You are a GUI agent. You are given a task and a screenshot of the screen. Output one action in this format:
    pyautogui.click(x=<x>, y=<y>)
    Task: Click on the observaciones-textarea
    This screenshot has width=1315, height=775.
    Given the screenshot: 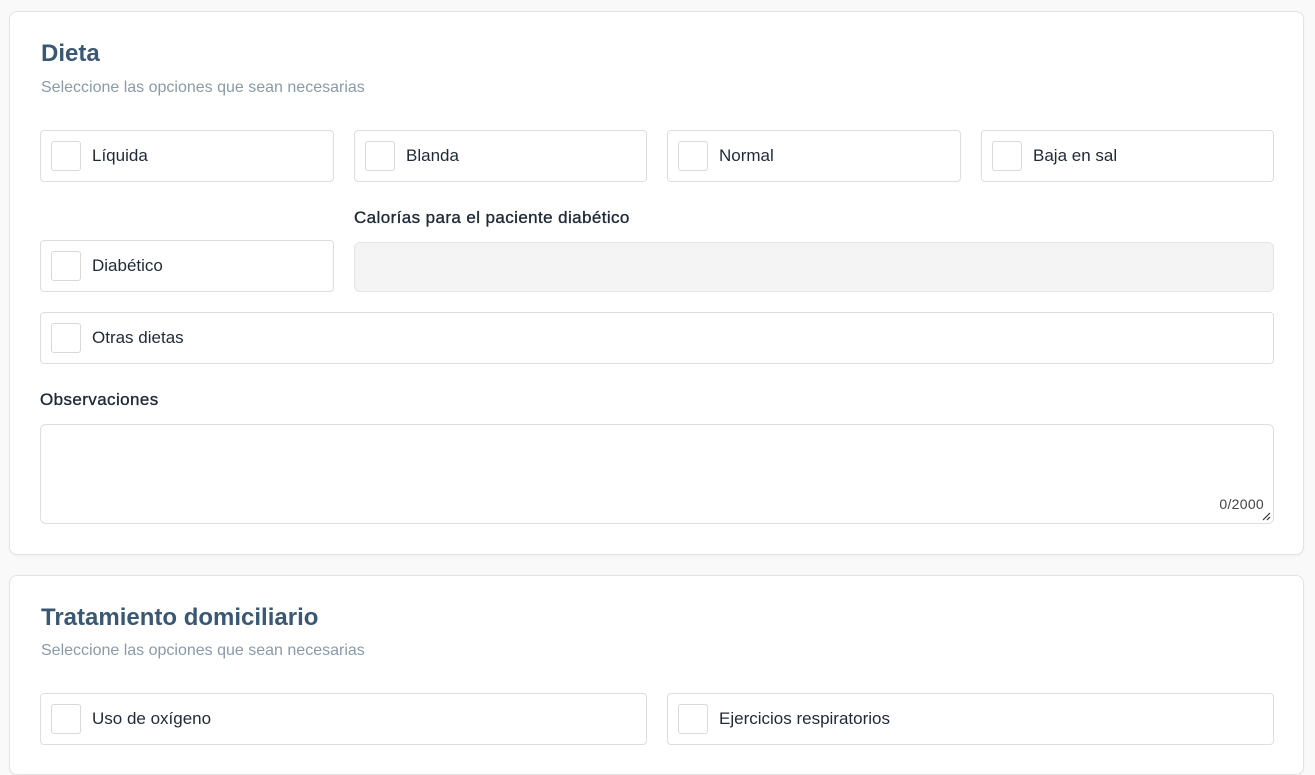 What is the action you would take?
    pyautogui.click(x=657, y=474)
    